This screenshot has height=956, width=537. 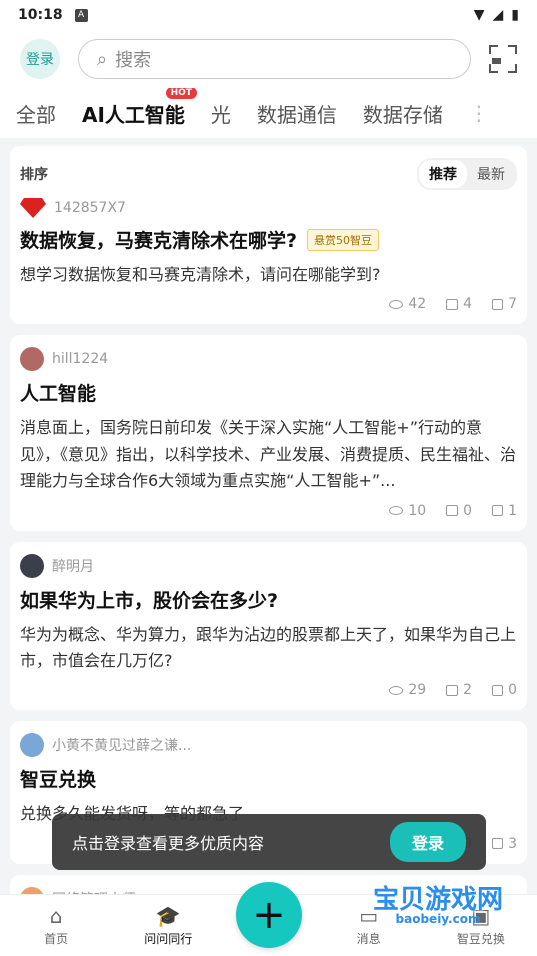 I want to click on nav-ask-peers: 🎓 问问同行, so click(x=168, y=926).